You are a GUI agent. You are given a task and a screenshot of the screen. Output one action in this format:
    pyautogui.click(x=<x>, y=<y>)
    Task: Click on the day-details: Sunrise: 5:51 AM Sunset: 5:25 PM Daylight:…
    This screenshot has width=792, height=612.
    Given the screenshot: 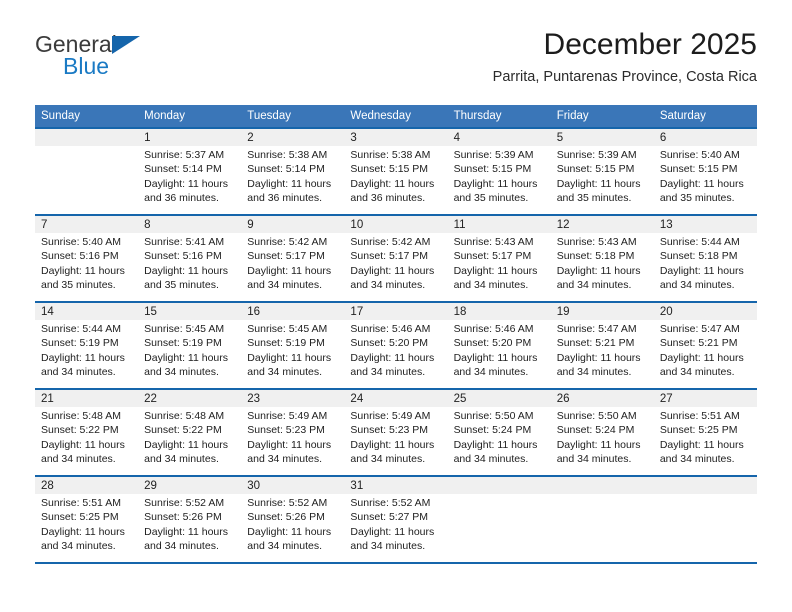 What is the action you would take?
    pyautogui.click(x=87, y=528)
    